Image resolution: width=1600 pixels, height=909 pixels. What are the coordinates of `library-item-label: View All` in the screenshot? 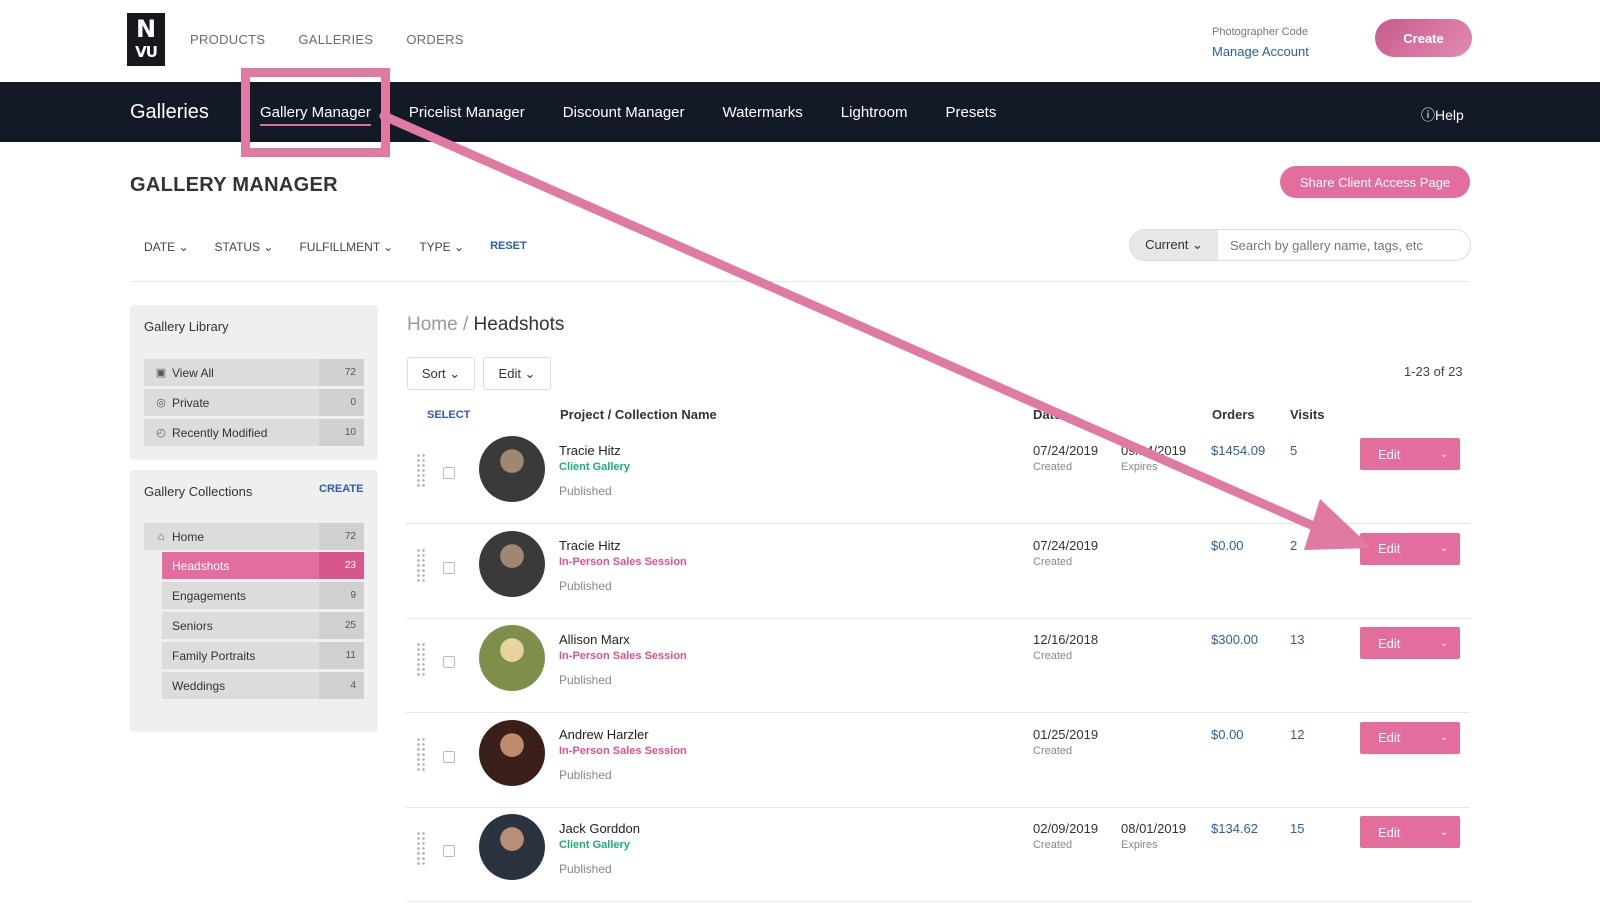 It's located at (193, 372).